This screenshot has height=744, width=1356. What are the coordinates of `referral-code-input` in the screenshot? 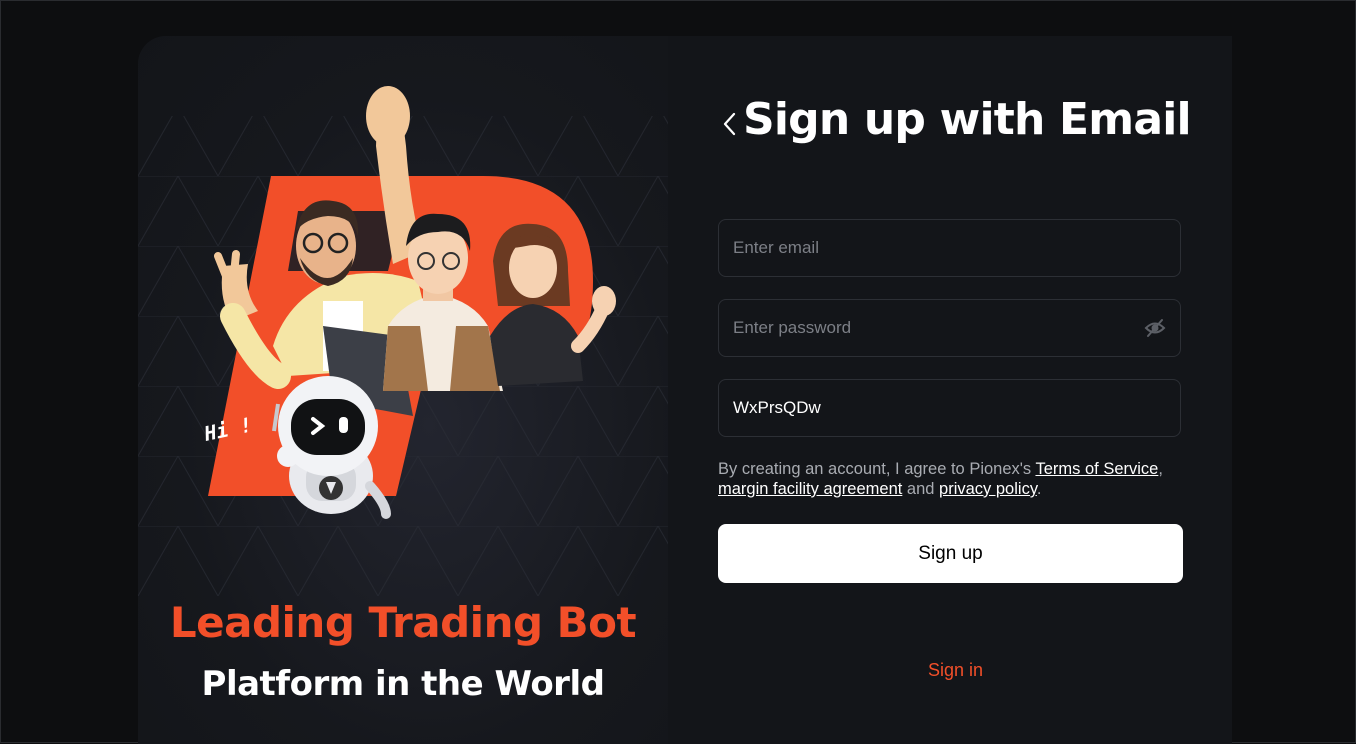 It's located at (933, 408).